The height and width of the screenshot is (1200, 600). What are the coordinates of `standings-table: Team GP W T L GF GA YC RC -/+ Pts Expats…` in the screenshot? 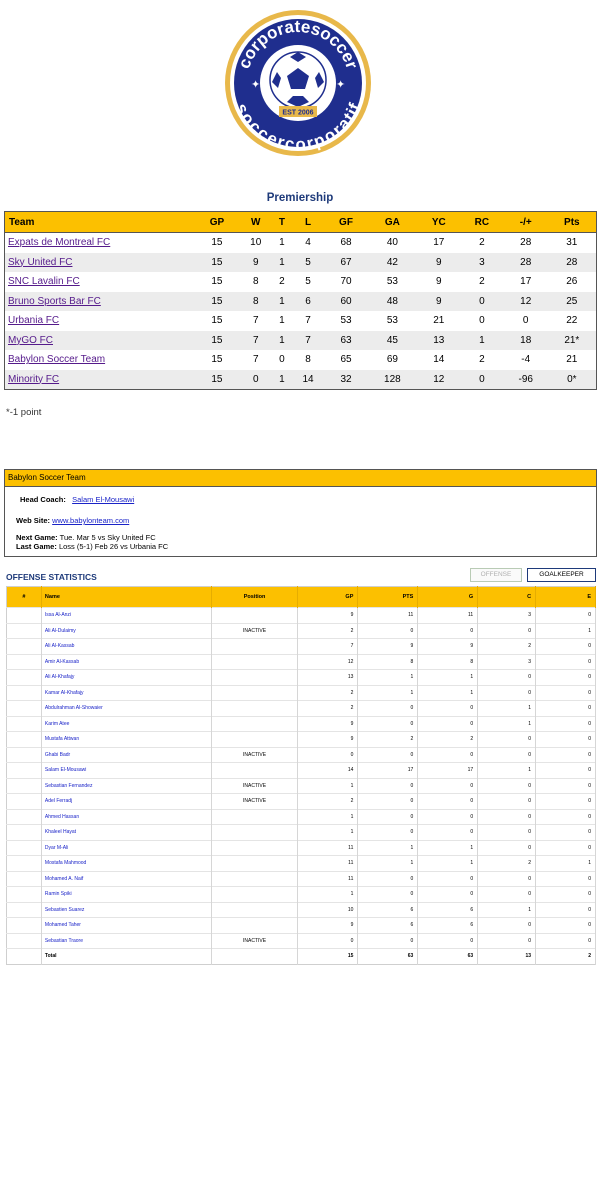 It's located at (300, 300).